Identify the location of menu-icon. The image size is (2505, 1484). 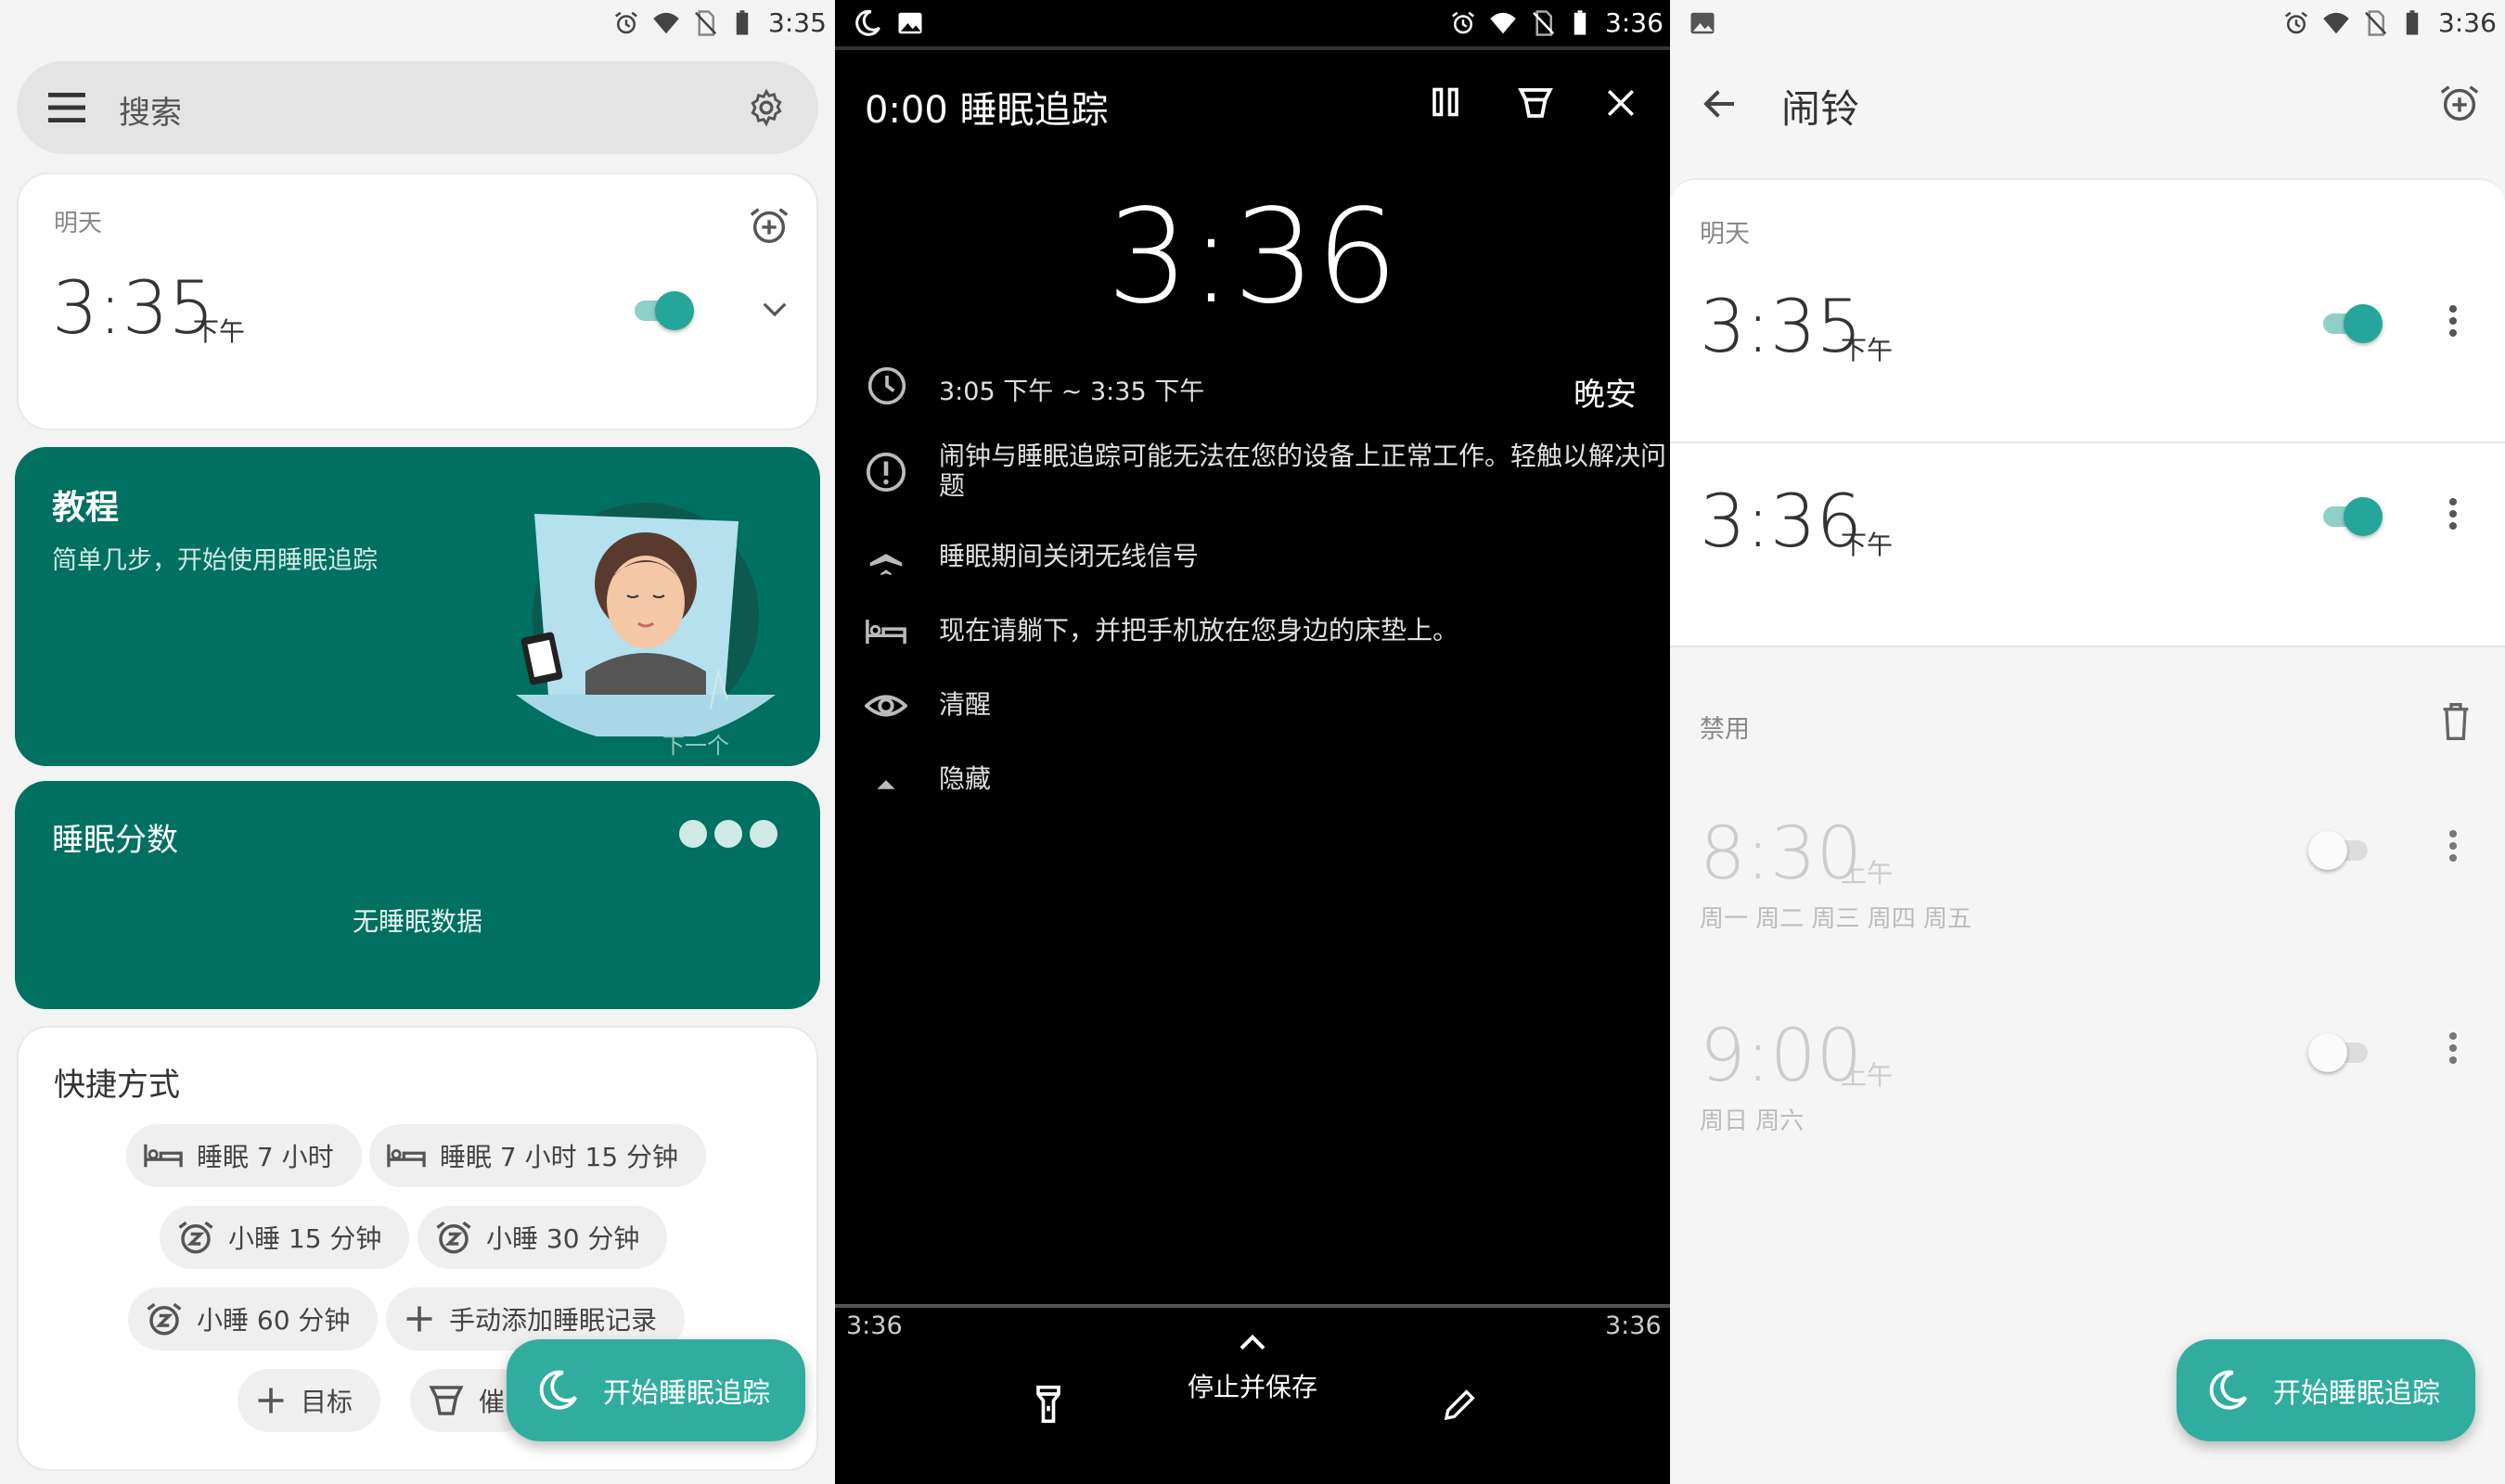
(67, 107).